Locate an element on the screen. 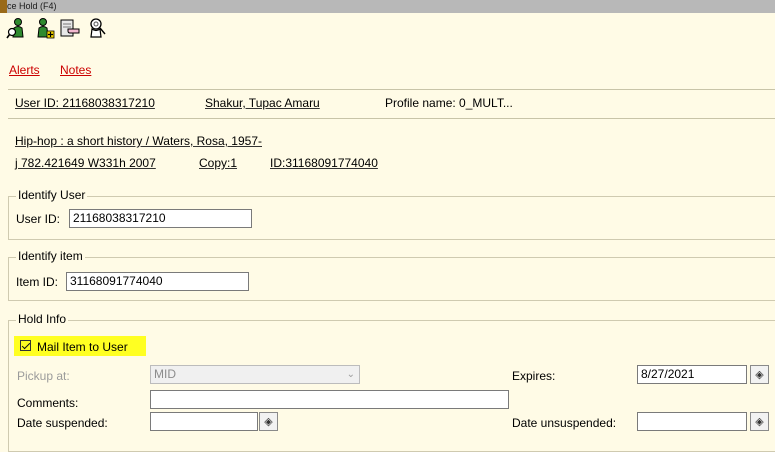 The width and height of the screenshot is (775, 452). identify-user-legend: Identify User is located at coordinates (52, 195).